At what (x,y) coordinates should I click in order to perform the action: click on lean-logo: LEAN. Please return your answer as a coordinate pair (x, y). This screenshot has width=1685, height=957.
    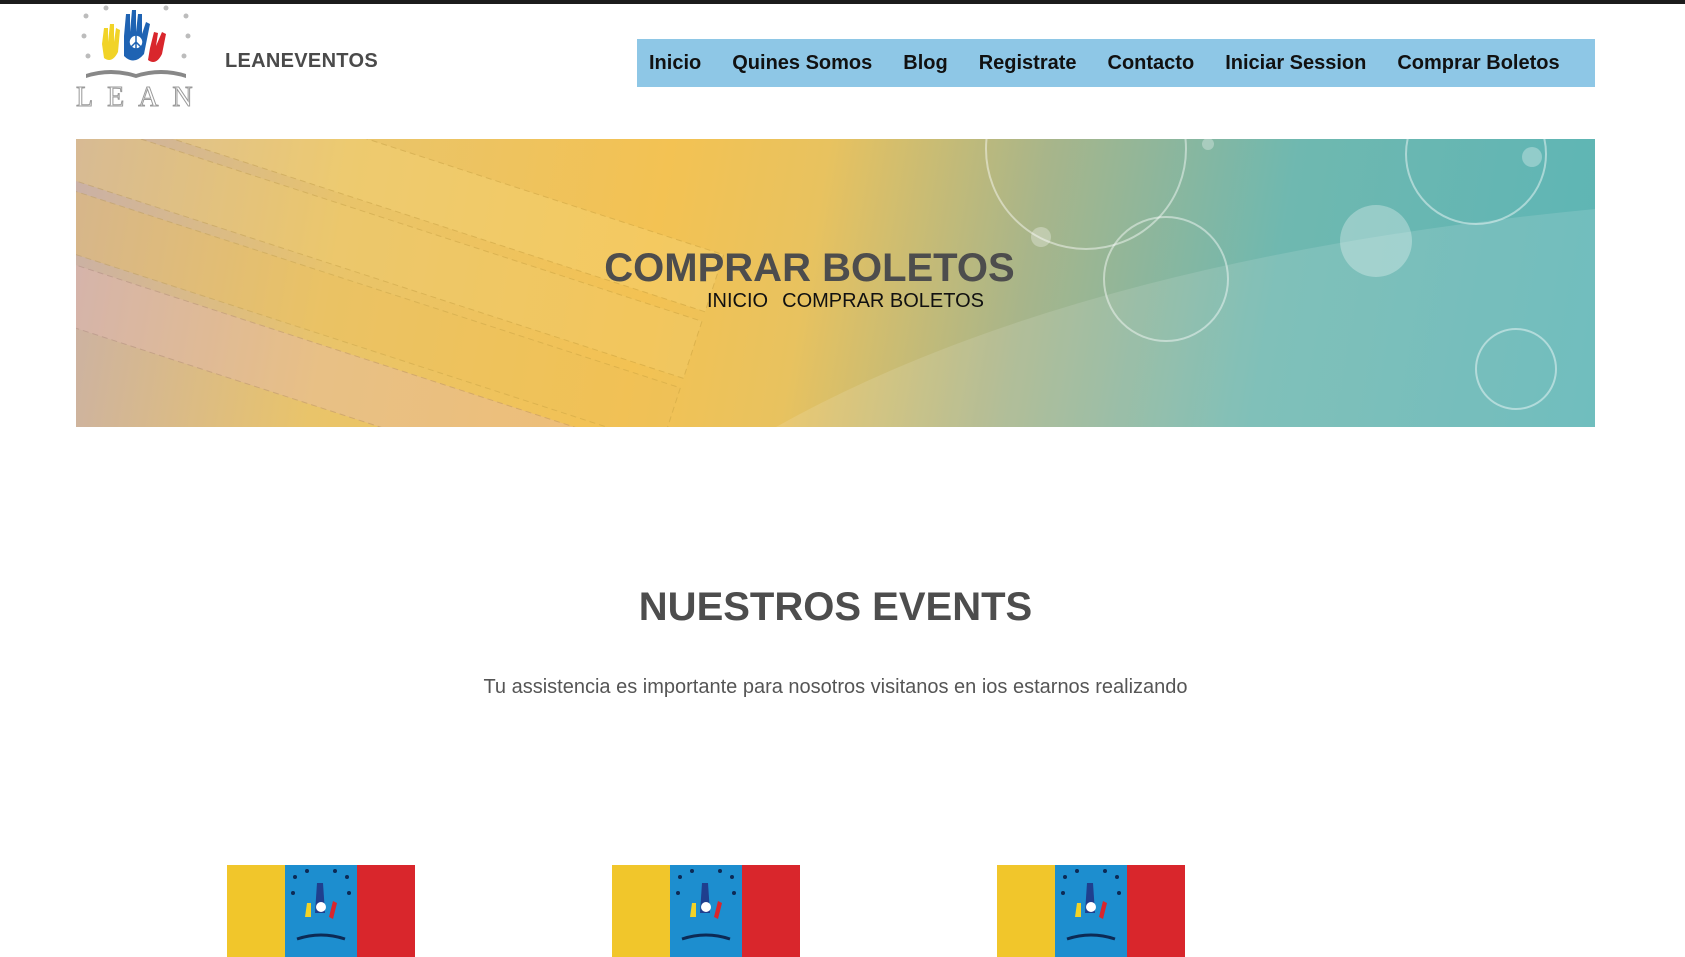
    Looking at the image, I should click on (136, 59).